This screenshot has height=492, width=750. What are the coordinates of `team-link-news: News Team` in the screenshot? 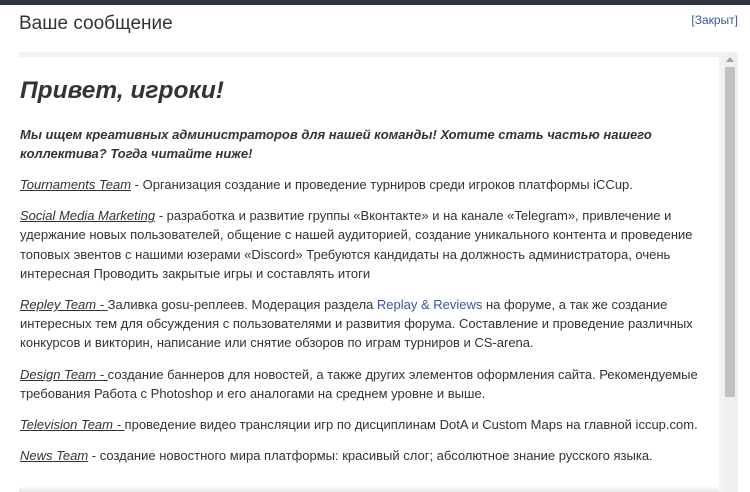 It's located at (54, 455).